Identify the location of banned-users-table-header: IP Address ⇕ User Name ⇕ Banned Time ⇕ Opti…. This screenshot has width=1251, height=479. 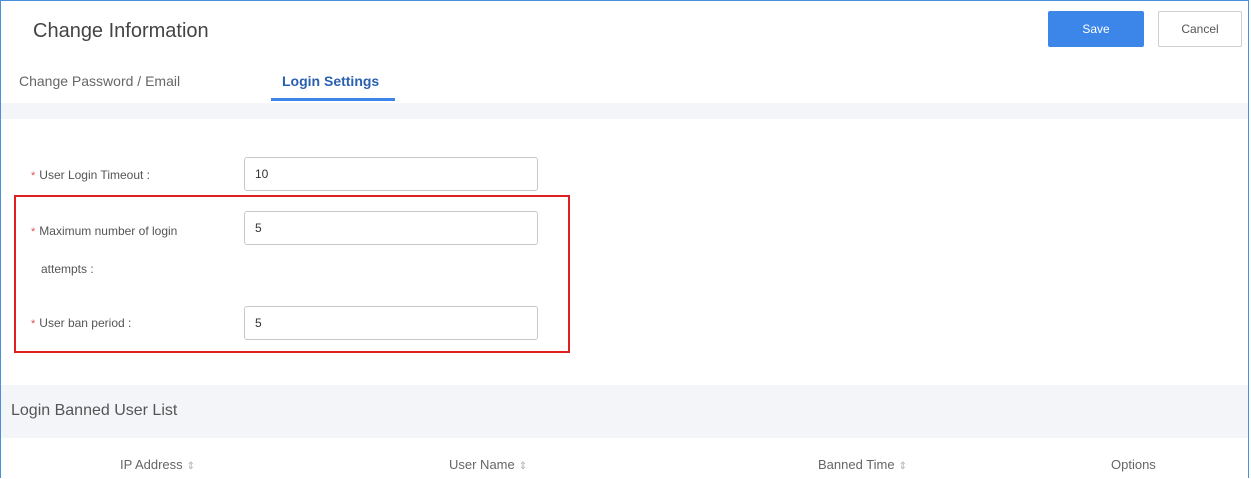
(624, 458).